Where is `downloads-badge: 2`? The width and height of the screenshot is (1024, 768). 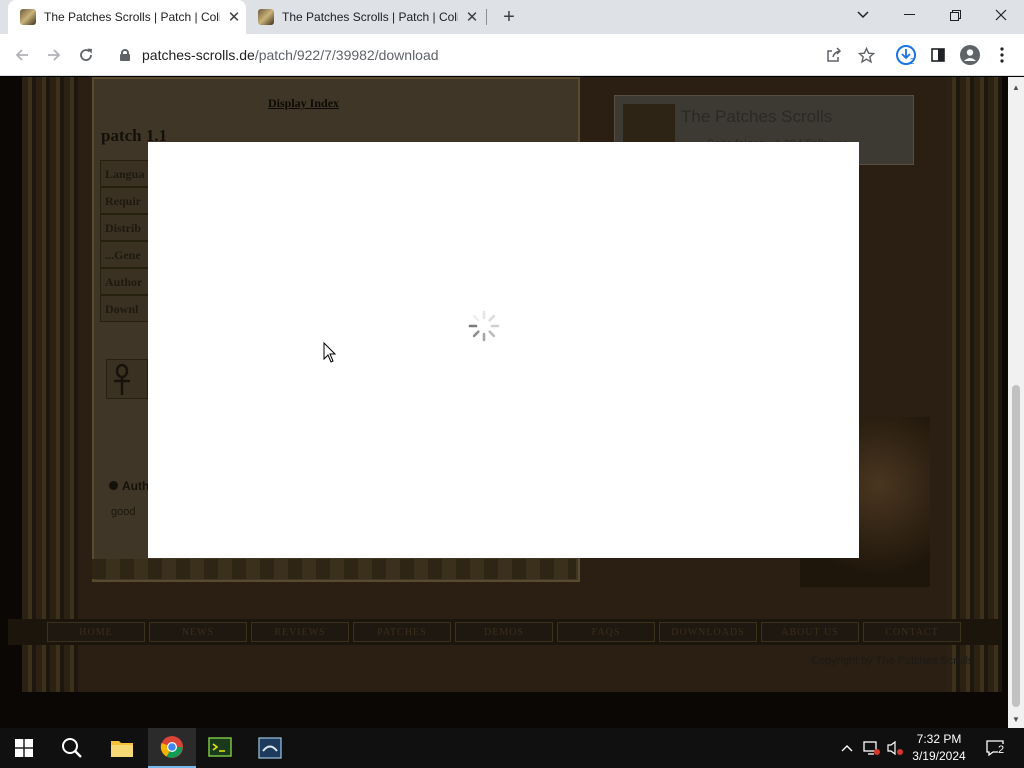
downloads-badge: 2 is located at coordinates (912, 61).